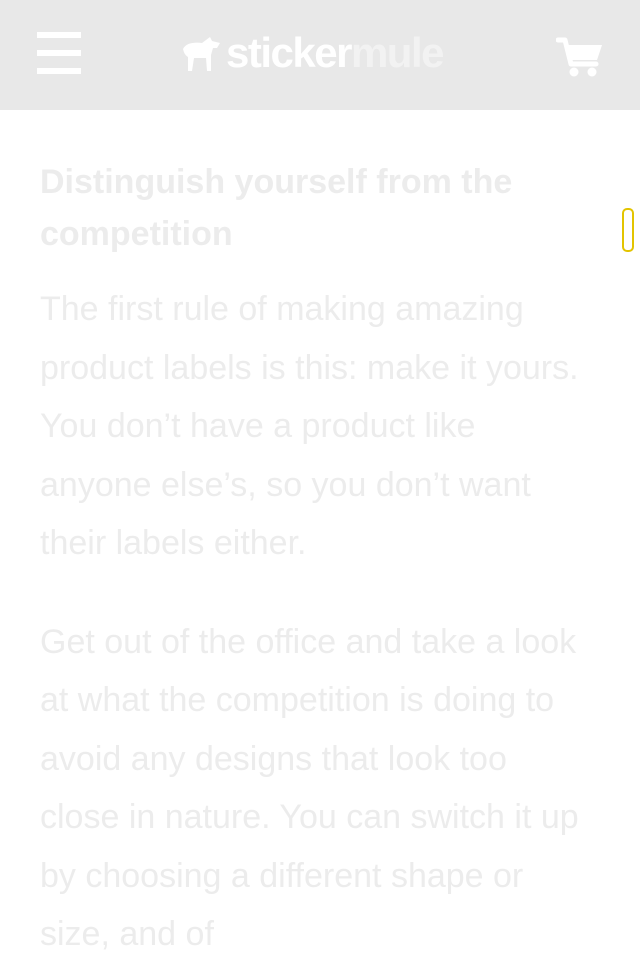 Image resolution: width=640 pixels, height=964 pixels. What do you see at coordinates (201, 54) in the screenshot?
I see `mule-logo-icon` at bounding box center [201, 54].